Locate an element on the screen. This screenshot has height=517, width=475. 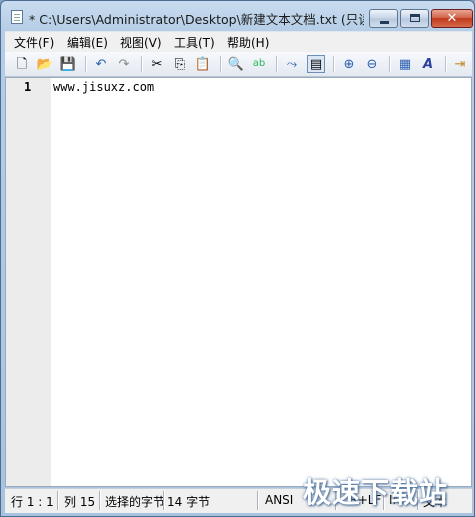
goto-icon: ⤳ is located at coordinates (292, 64).